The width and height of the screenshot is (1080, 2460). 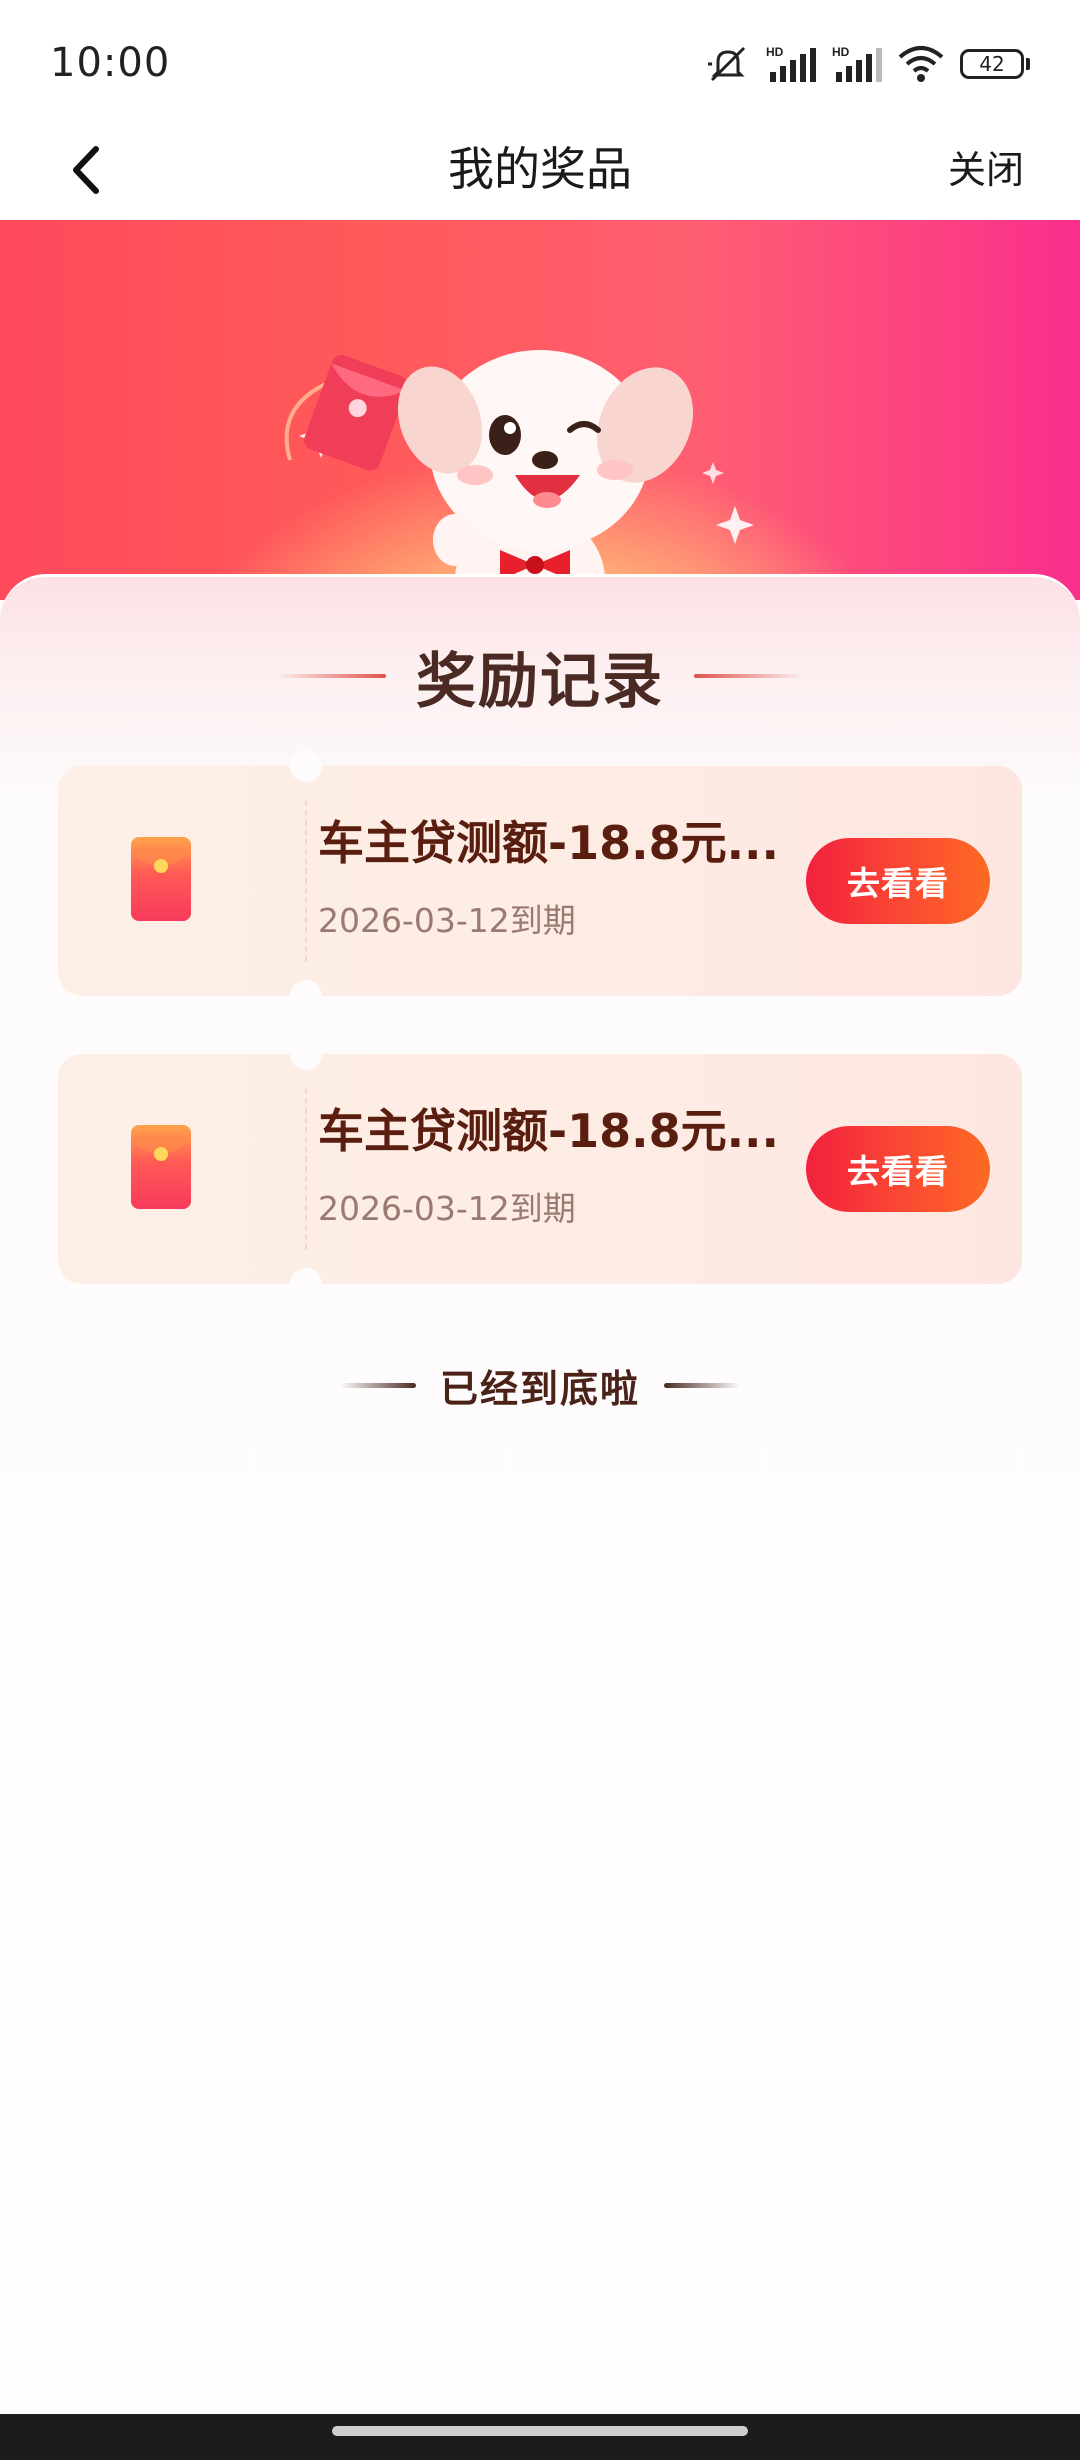 I want to click on battery-icon: 42, so click(x=995, y=64).